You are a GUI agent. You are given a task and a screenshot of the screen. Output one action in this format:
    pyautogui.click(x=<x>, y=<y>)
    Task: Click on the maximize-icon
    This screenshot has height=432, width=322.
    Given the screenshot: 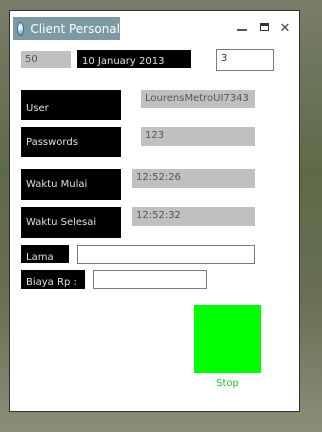 What is the action you would take?
    pyautogui.click(x=264, y=27)
    